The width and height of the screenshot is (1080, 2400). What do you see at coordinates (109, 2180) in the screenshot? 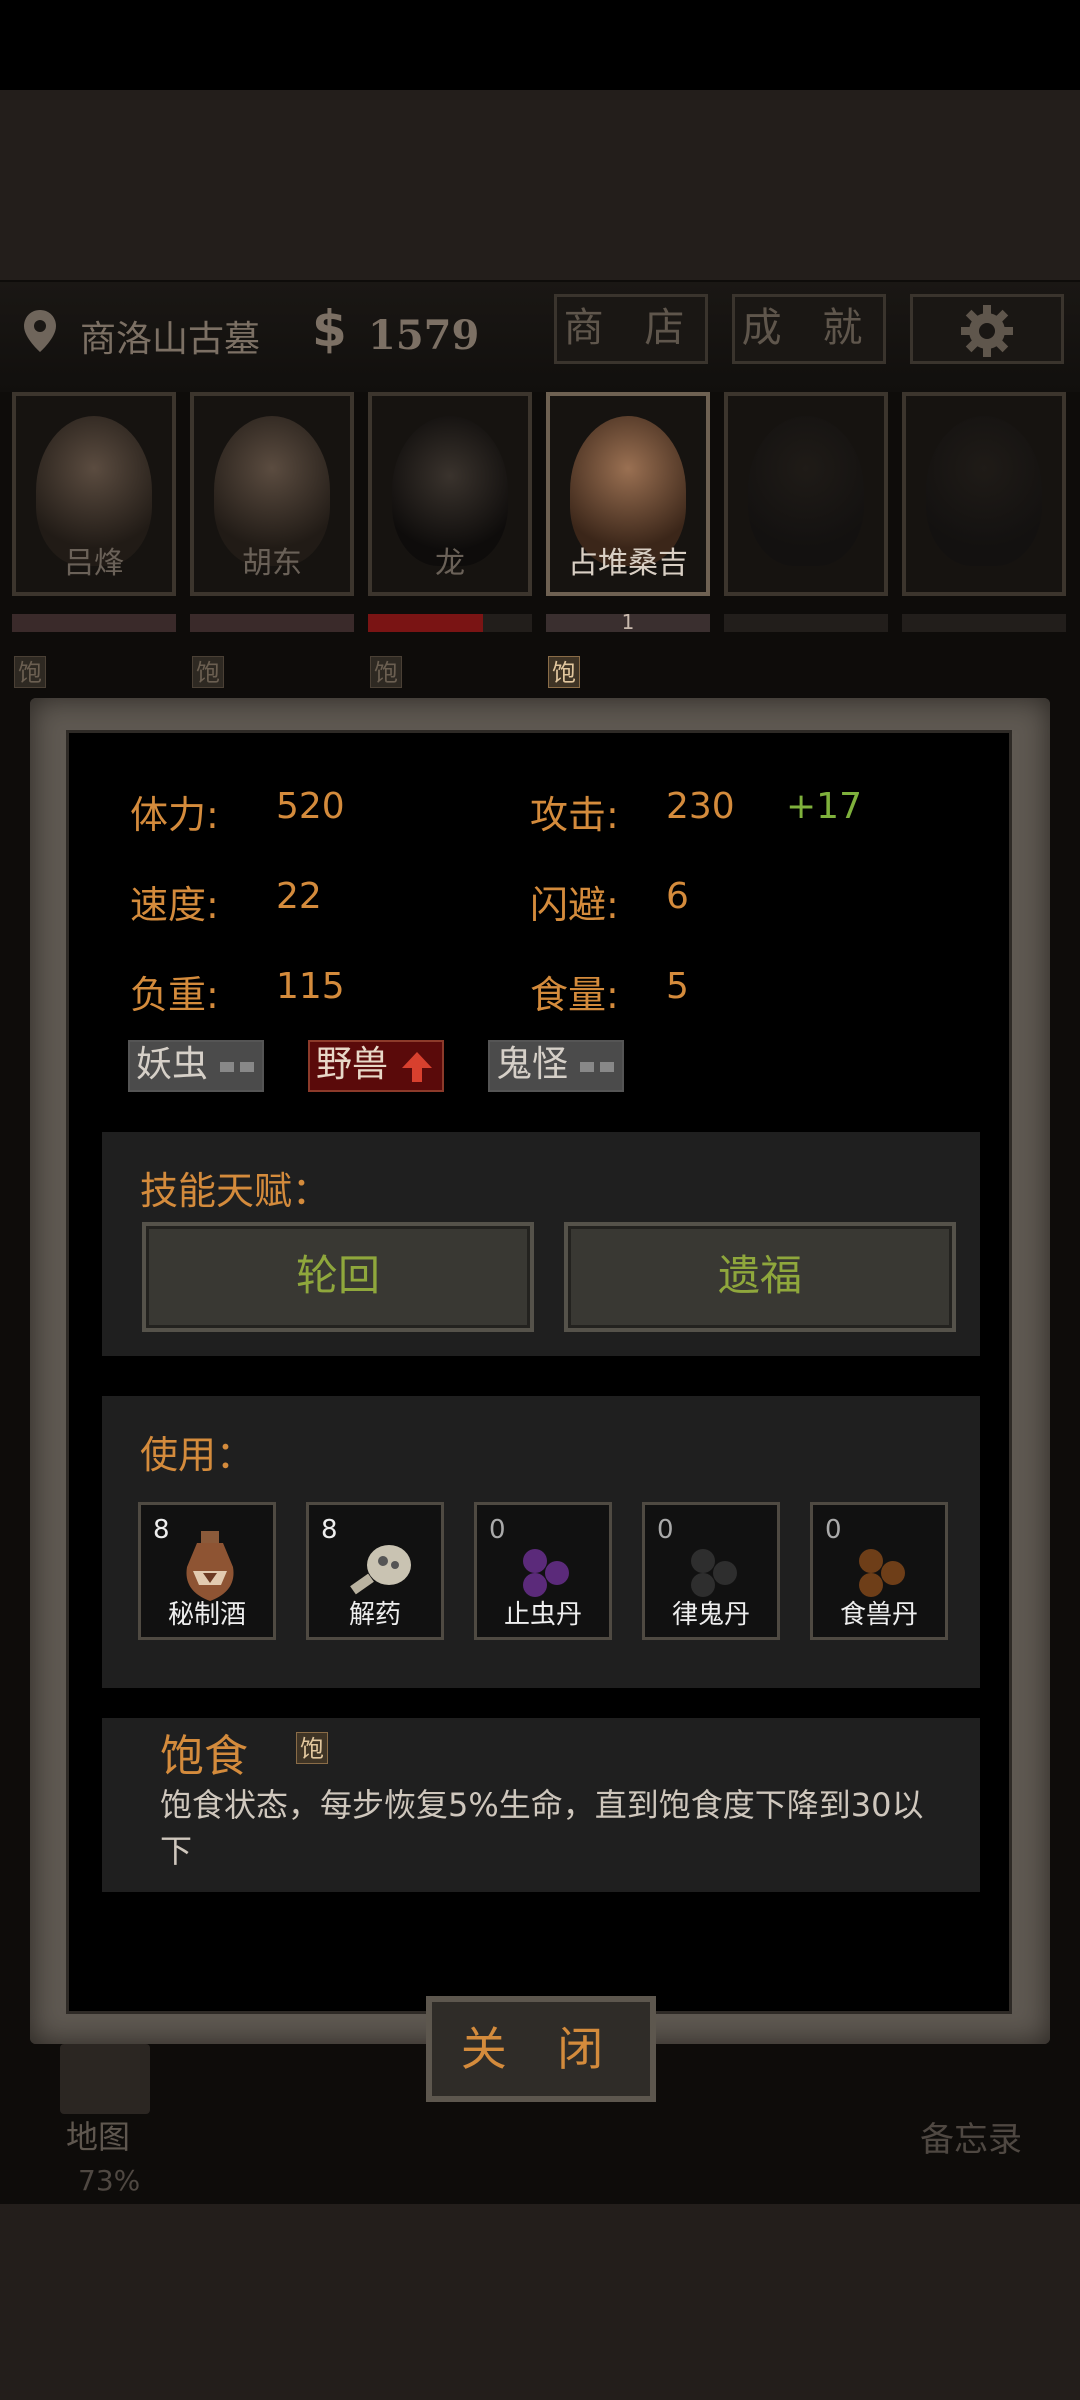
I see `map-progress: 73%` at bounding box center [109, 2180].